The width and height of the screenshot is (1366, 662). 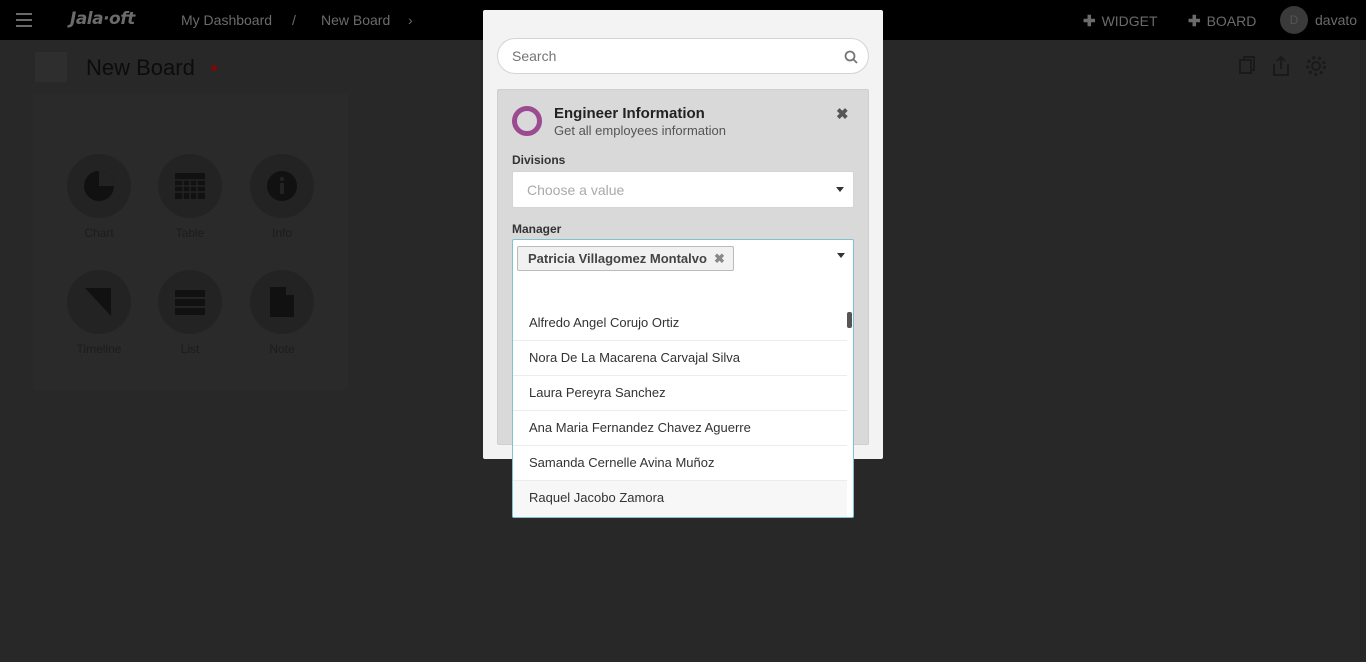 I want to click on widget-timeline-label: Timeline, so click(x=99, y=349).